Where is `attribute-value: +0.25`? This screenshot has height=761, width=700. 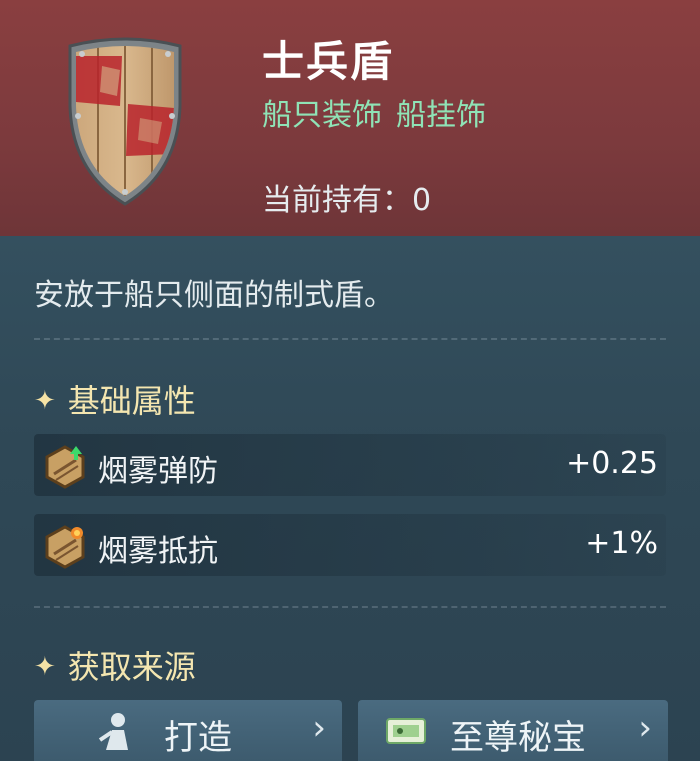 attribute-value: +0.25 is located at coordinates (612, 463).